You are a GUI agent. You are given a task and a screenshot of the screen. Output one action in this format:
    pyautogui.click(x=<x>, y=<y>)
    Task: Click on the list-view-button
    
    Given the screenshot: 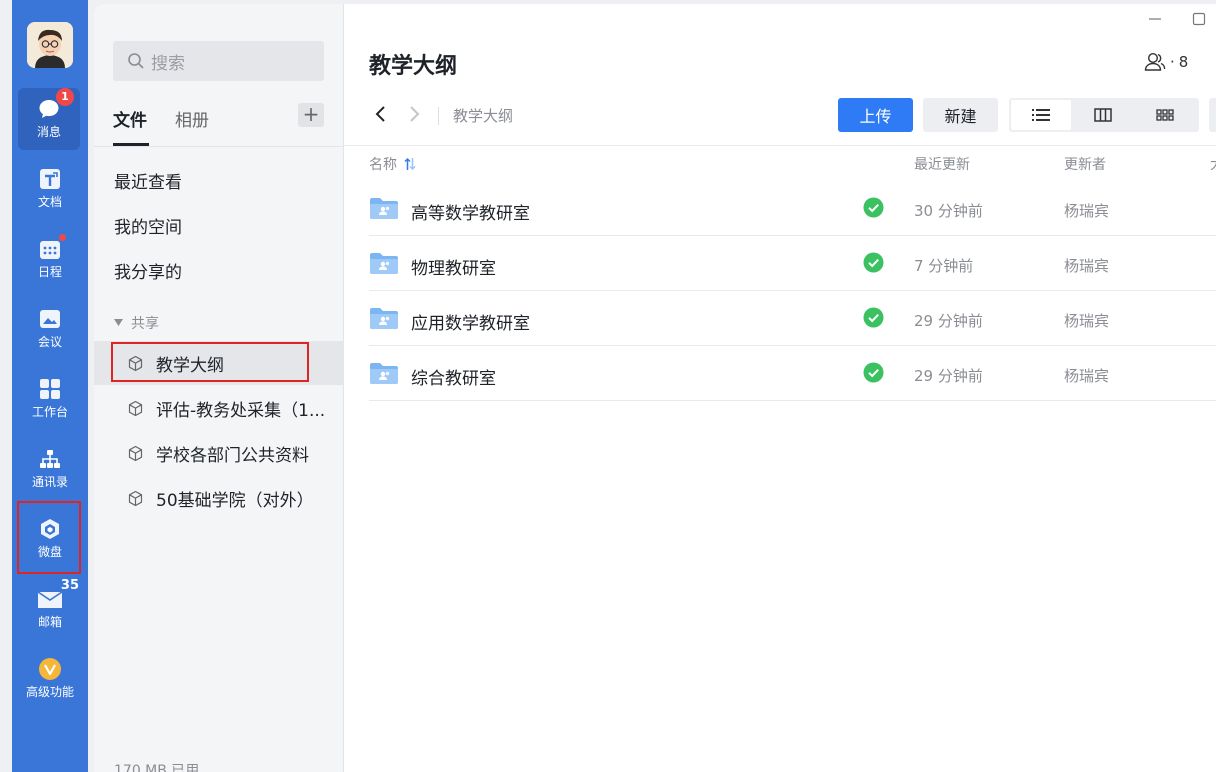 What is the action you would take?
    pyautogui.click(x=1041, y=115)
    